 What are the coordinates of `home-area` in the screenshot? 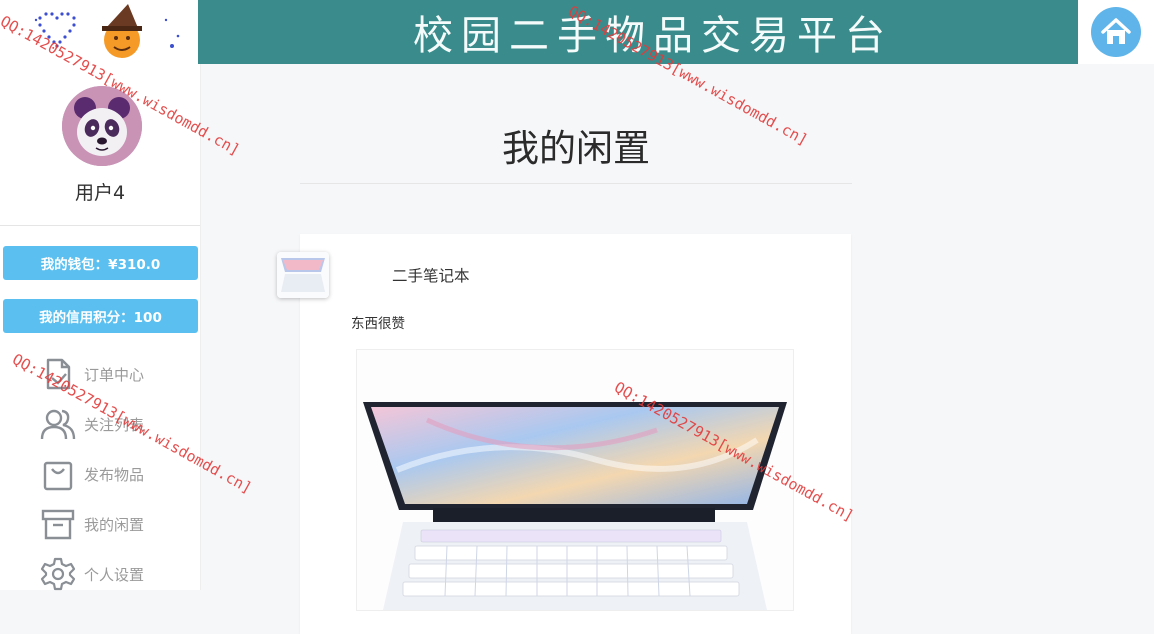 It's located at (1116, 32).